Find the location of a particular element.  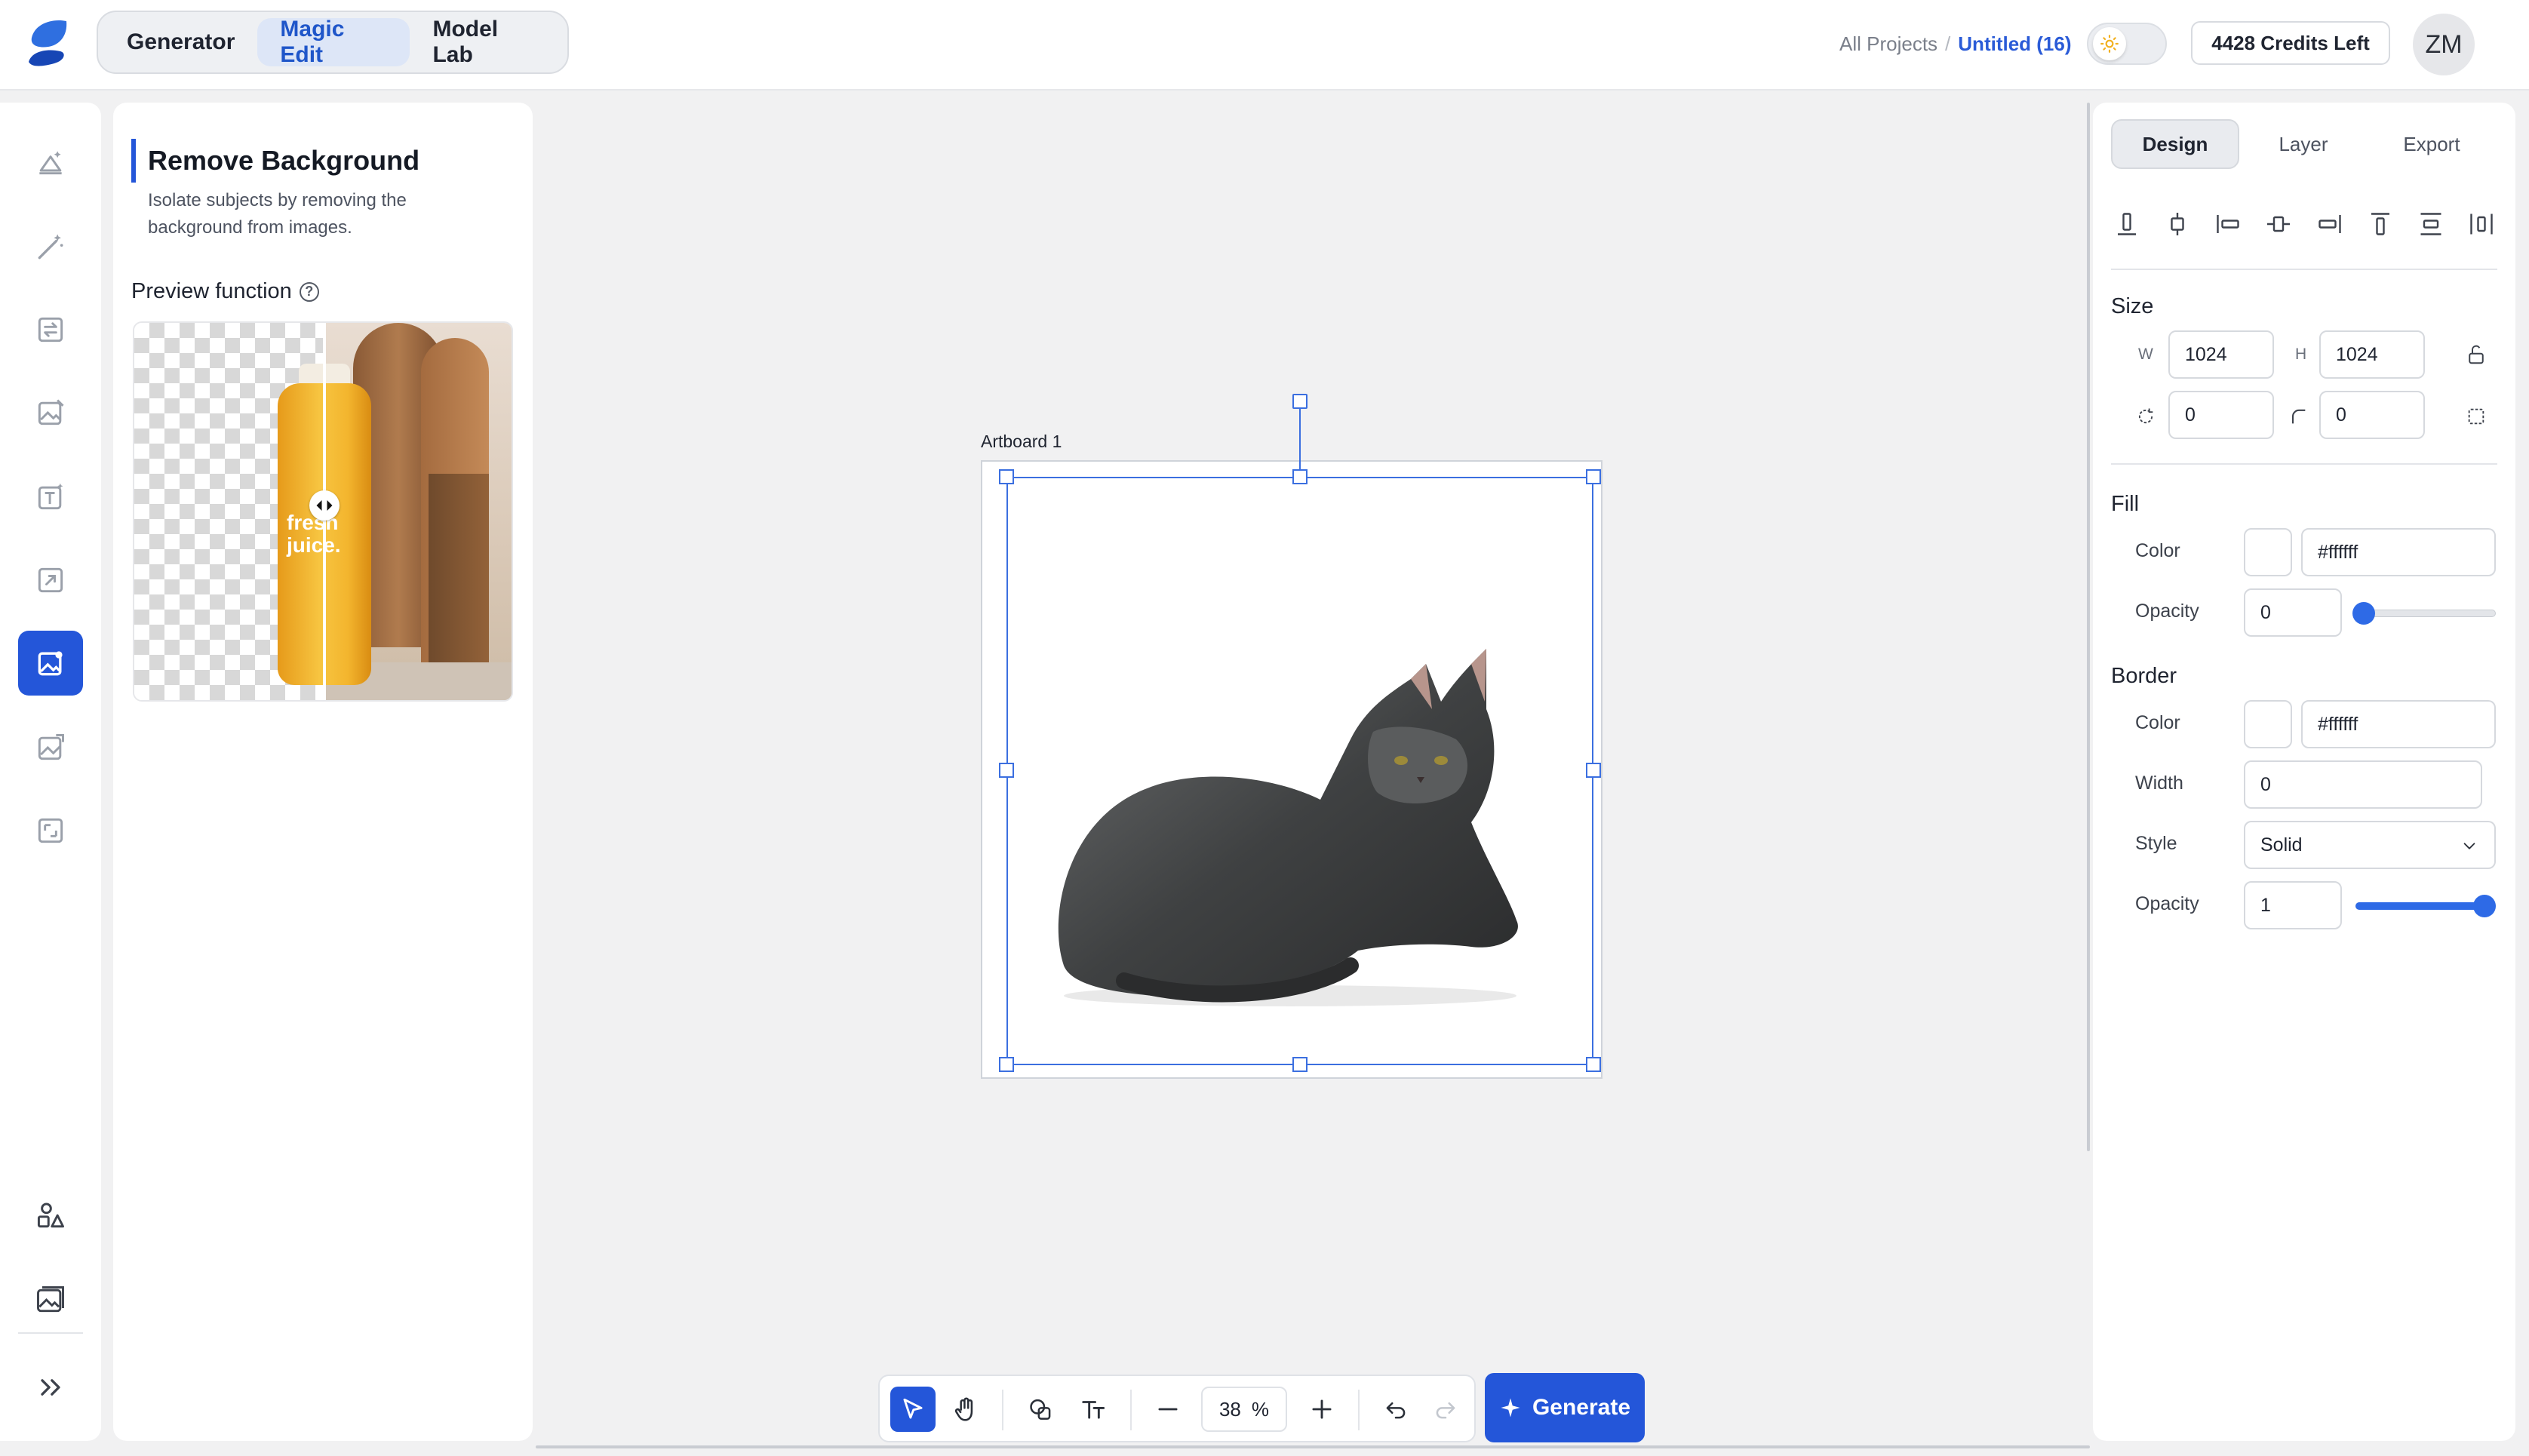

rail-gallery-button is located at coordinates (50, 1299).